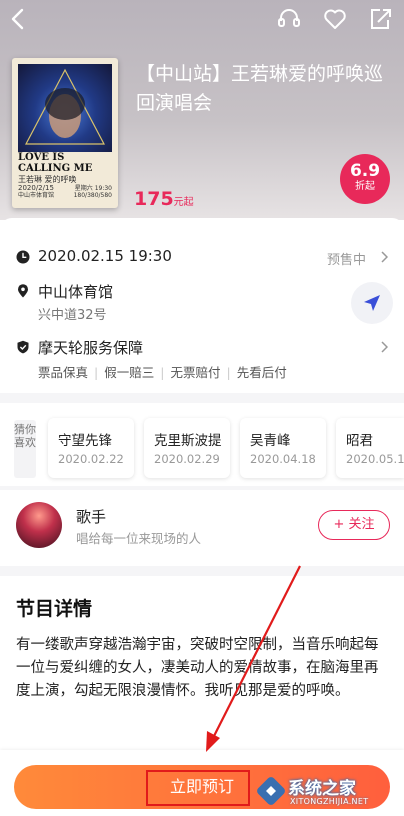  I want to click on poster-line1: LOVE IS, so click(41, 157).